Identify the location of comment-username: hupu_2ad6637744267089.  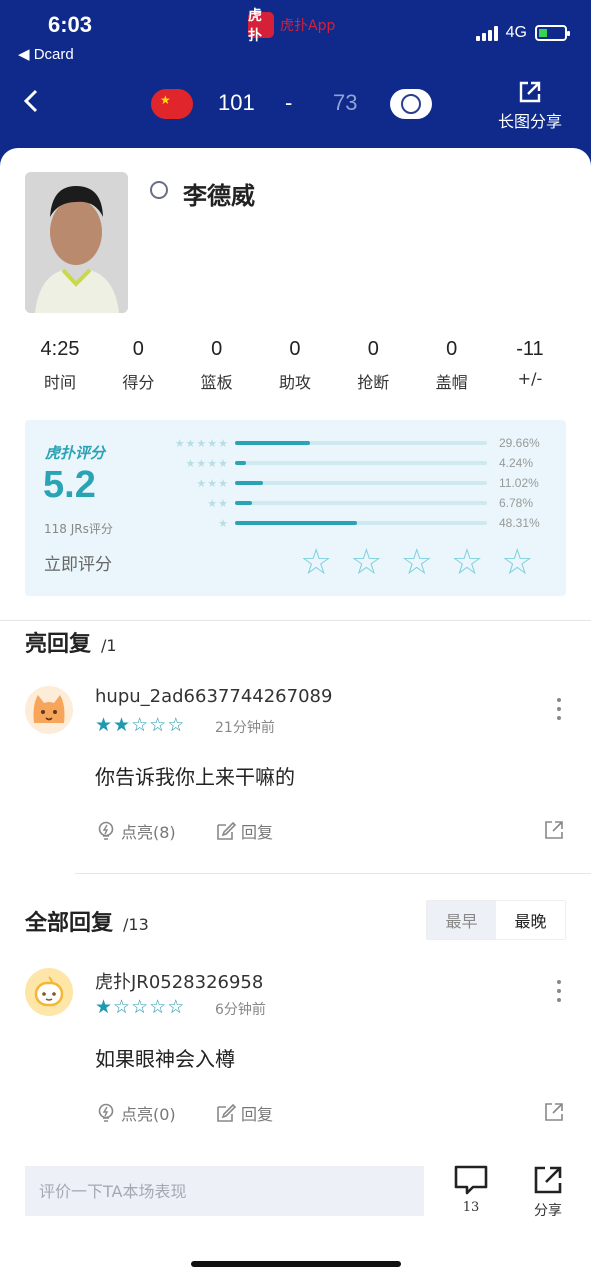
(213, 696).